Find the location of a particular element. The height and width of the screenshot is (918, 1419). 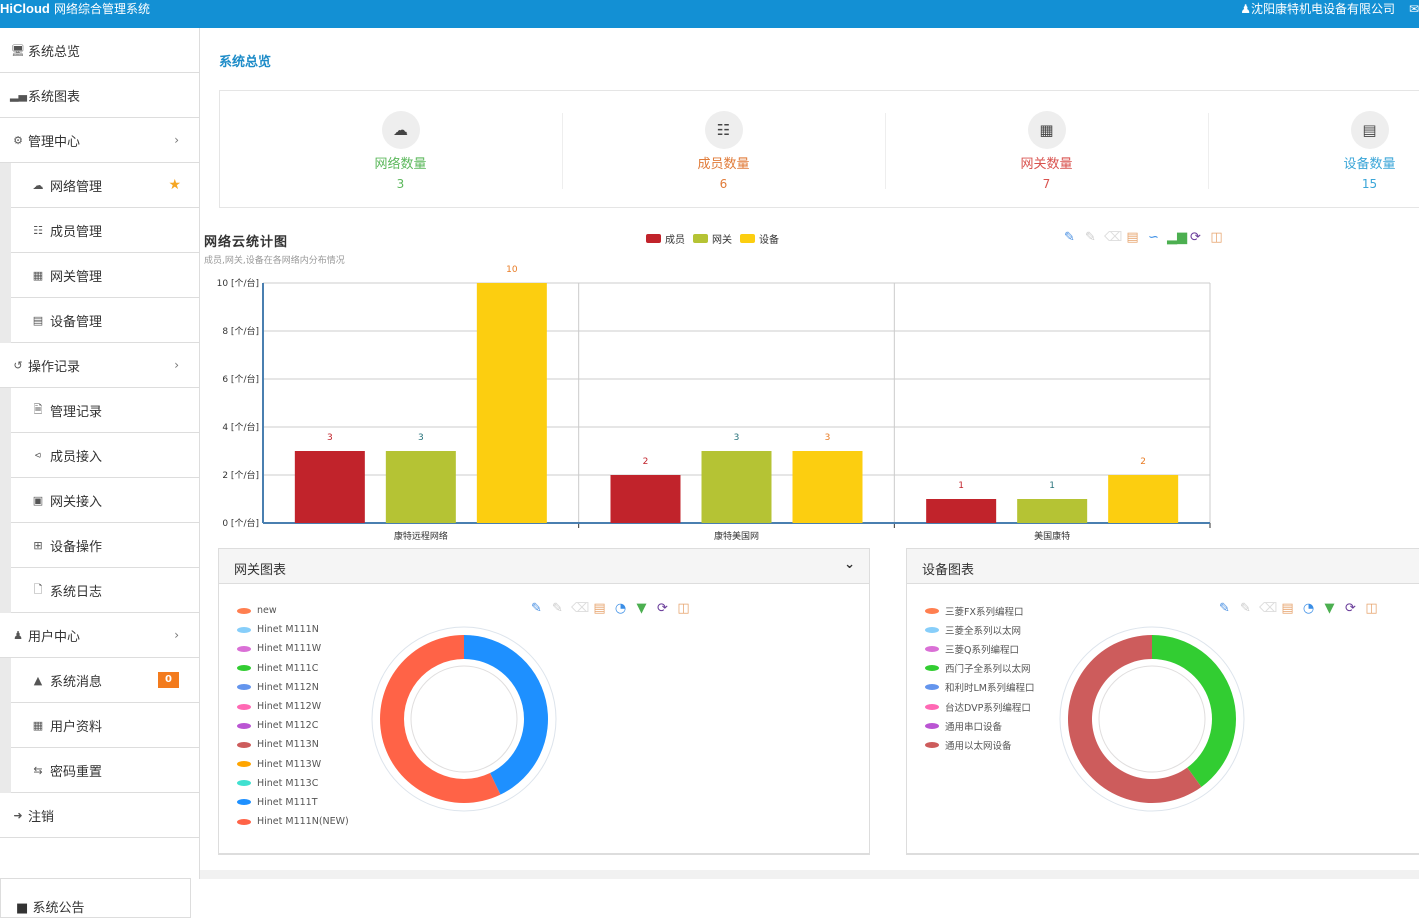

legend-item: 台达DVP系列编程口 is located at coordinates (980, 706).